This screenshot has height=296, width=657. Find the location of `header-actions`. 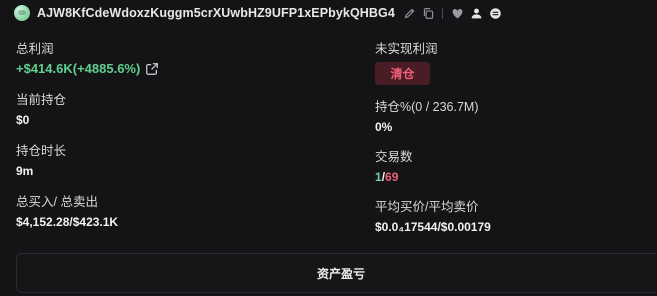

header-actions is located at coordinates (451, 13).